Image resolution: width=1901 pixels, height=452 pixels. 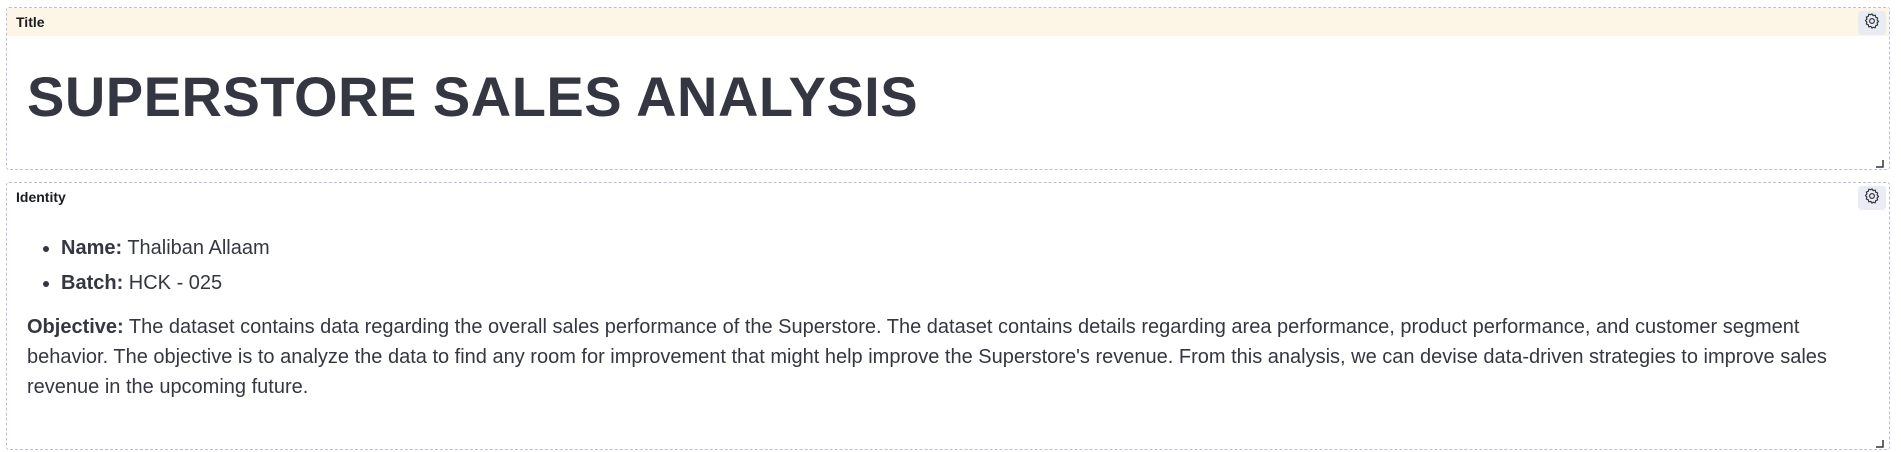 What do you see at coordinates (92, 283) in the screenshot?
I see `batch-label: Batch:` at bounding box center [92, 283].